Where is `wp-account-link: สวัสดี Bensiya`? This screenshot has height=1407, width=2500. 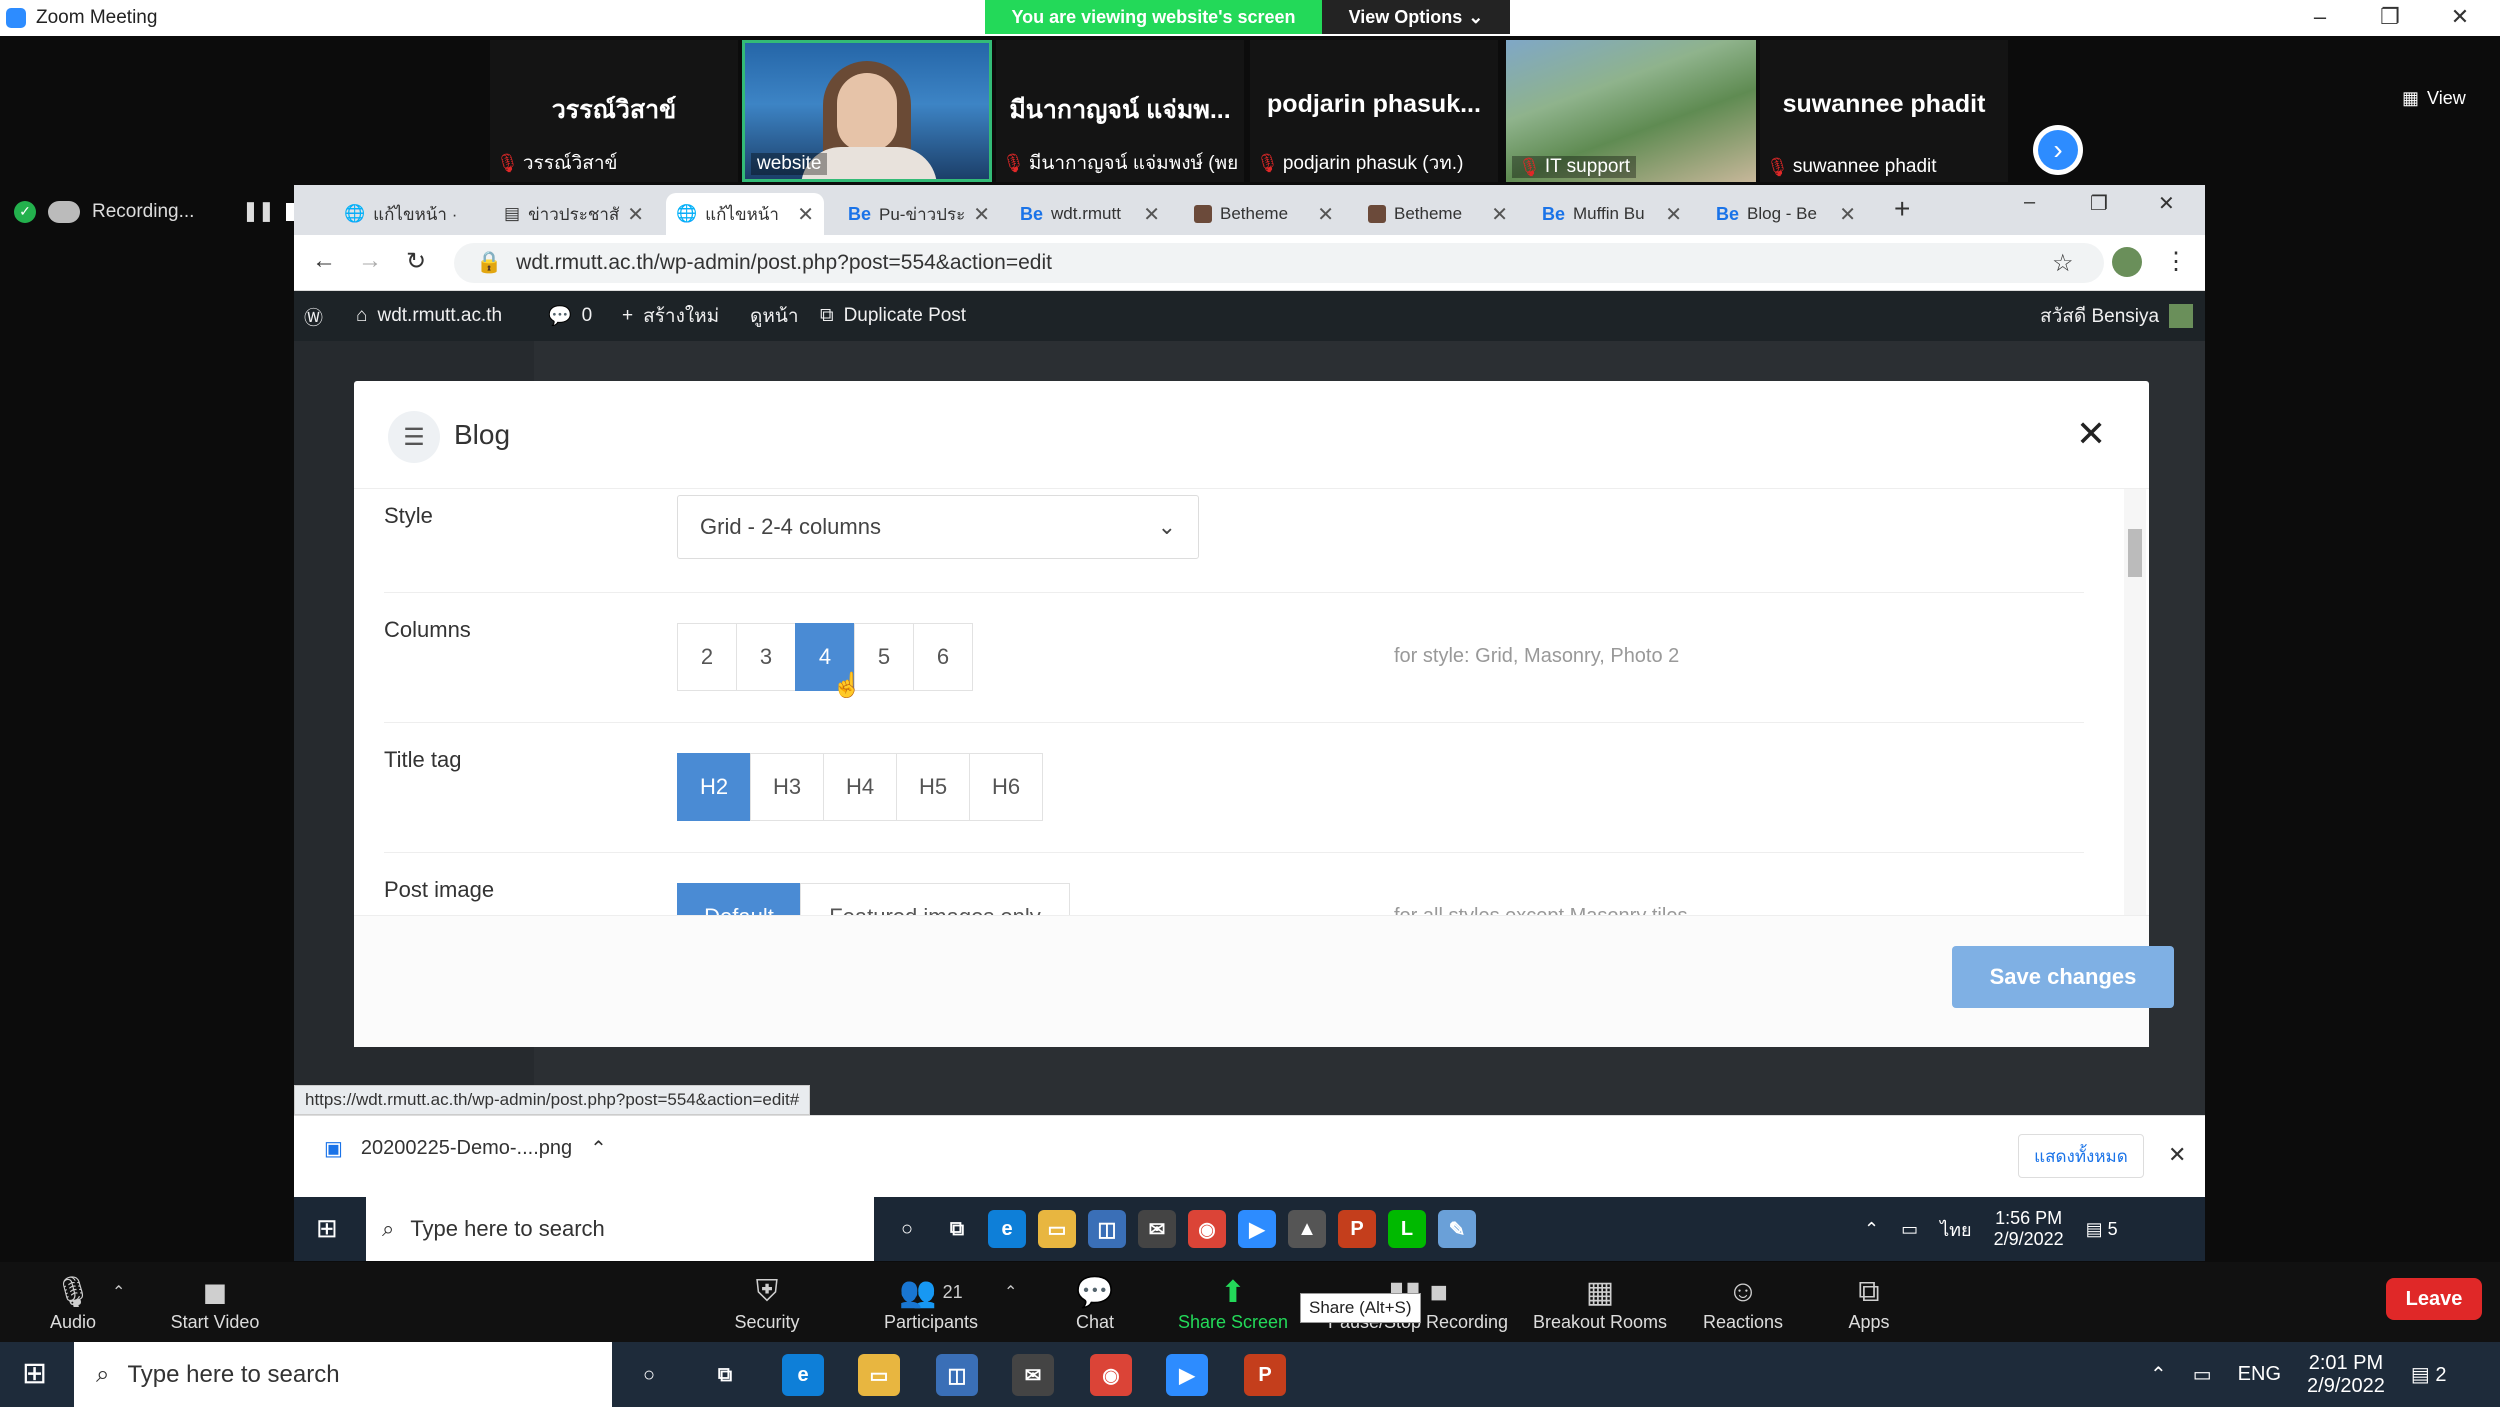 wp-account-link: สวัสดี Bensiya is located at coordinates (2117, 316).